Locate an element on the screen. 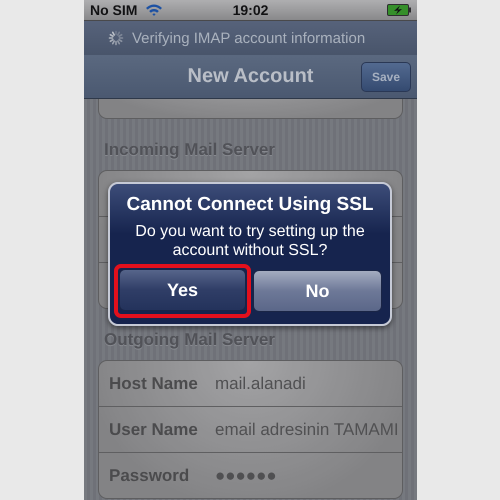 The image size is (500, 500). battery-icon is located at coordinates (399, 10).